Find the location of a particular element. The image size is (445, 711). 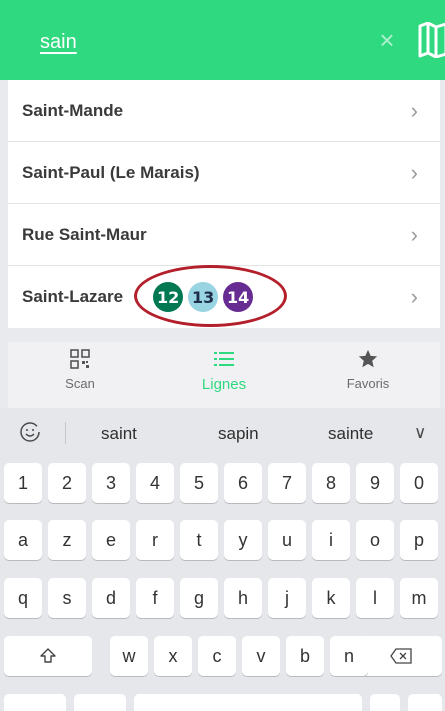

metro-line-badge: 13 is located at coordinates (203, 297).